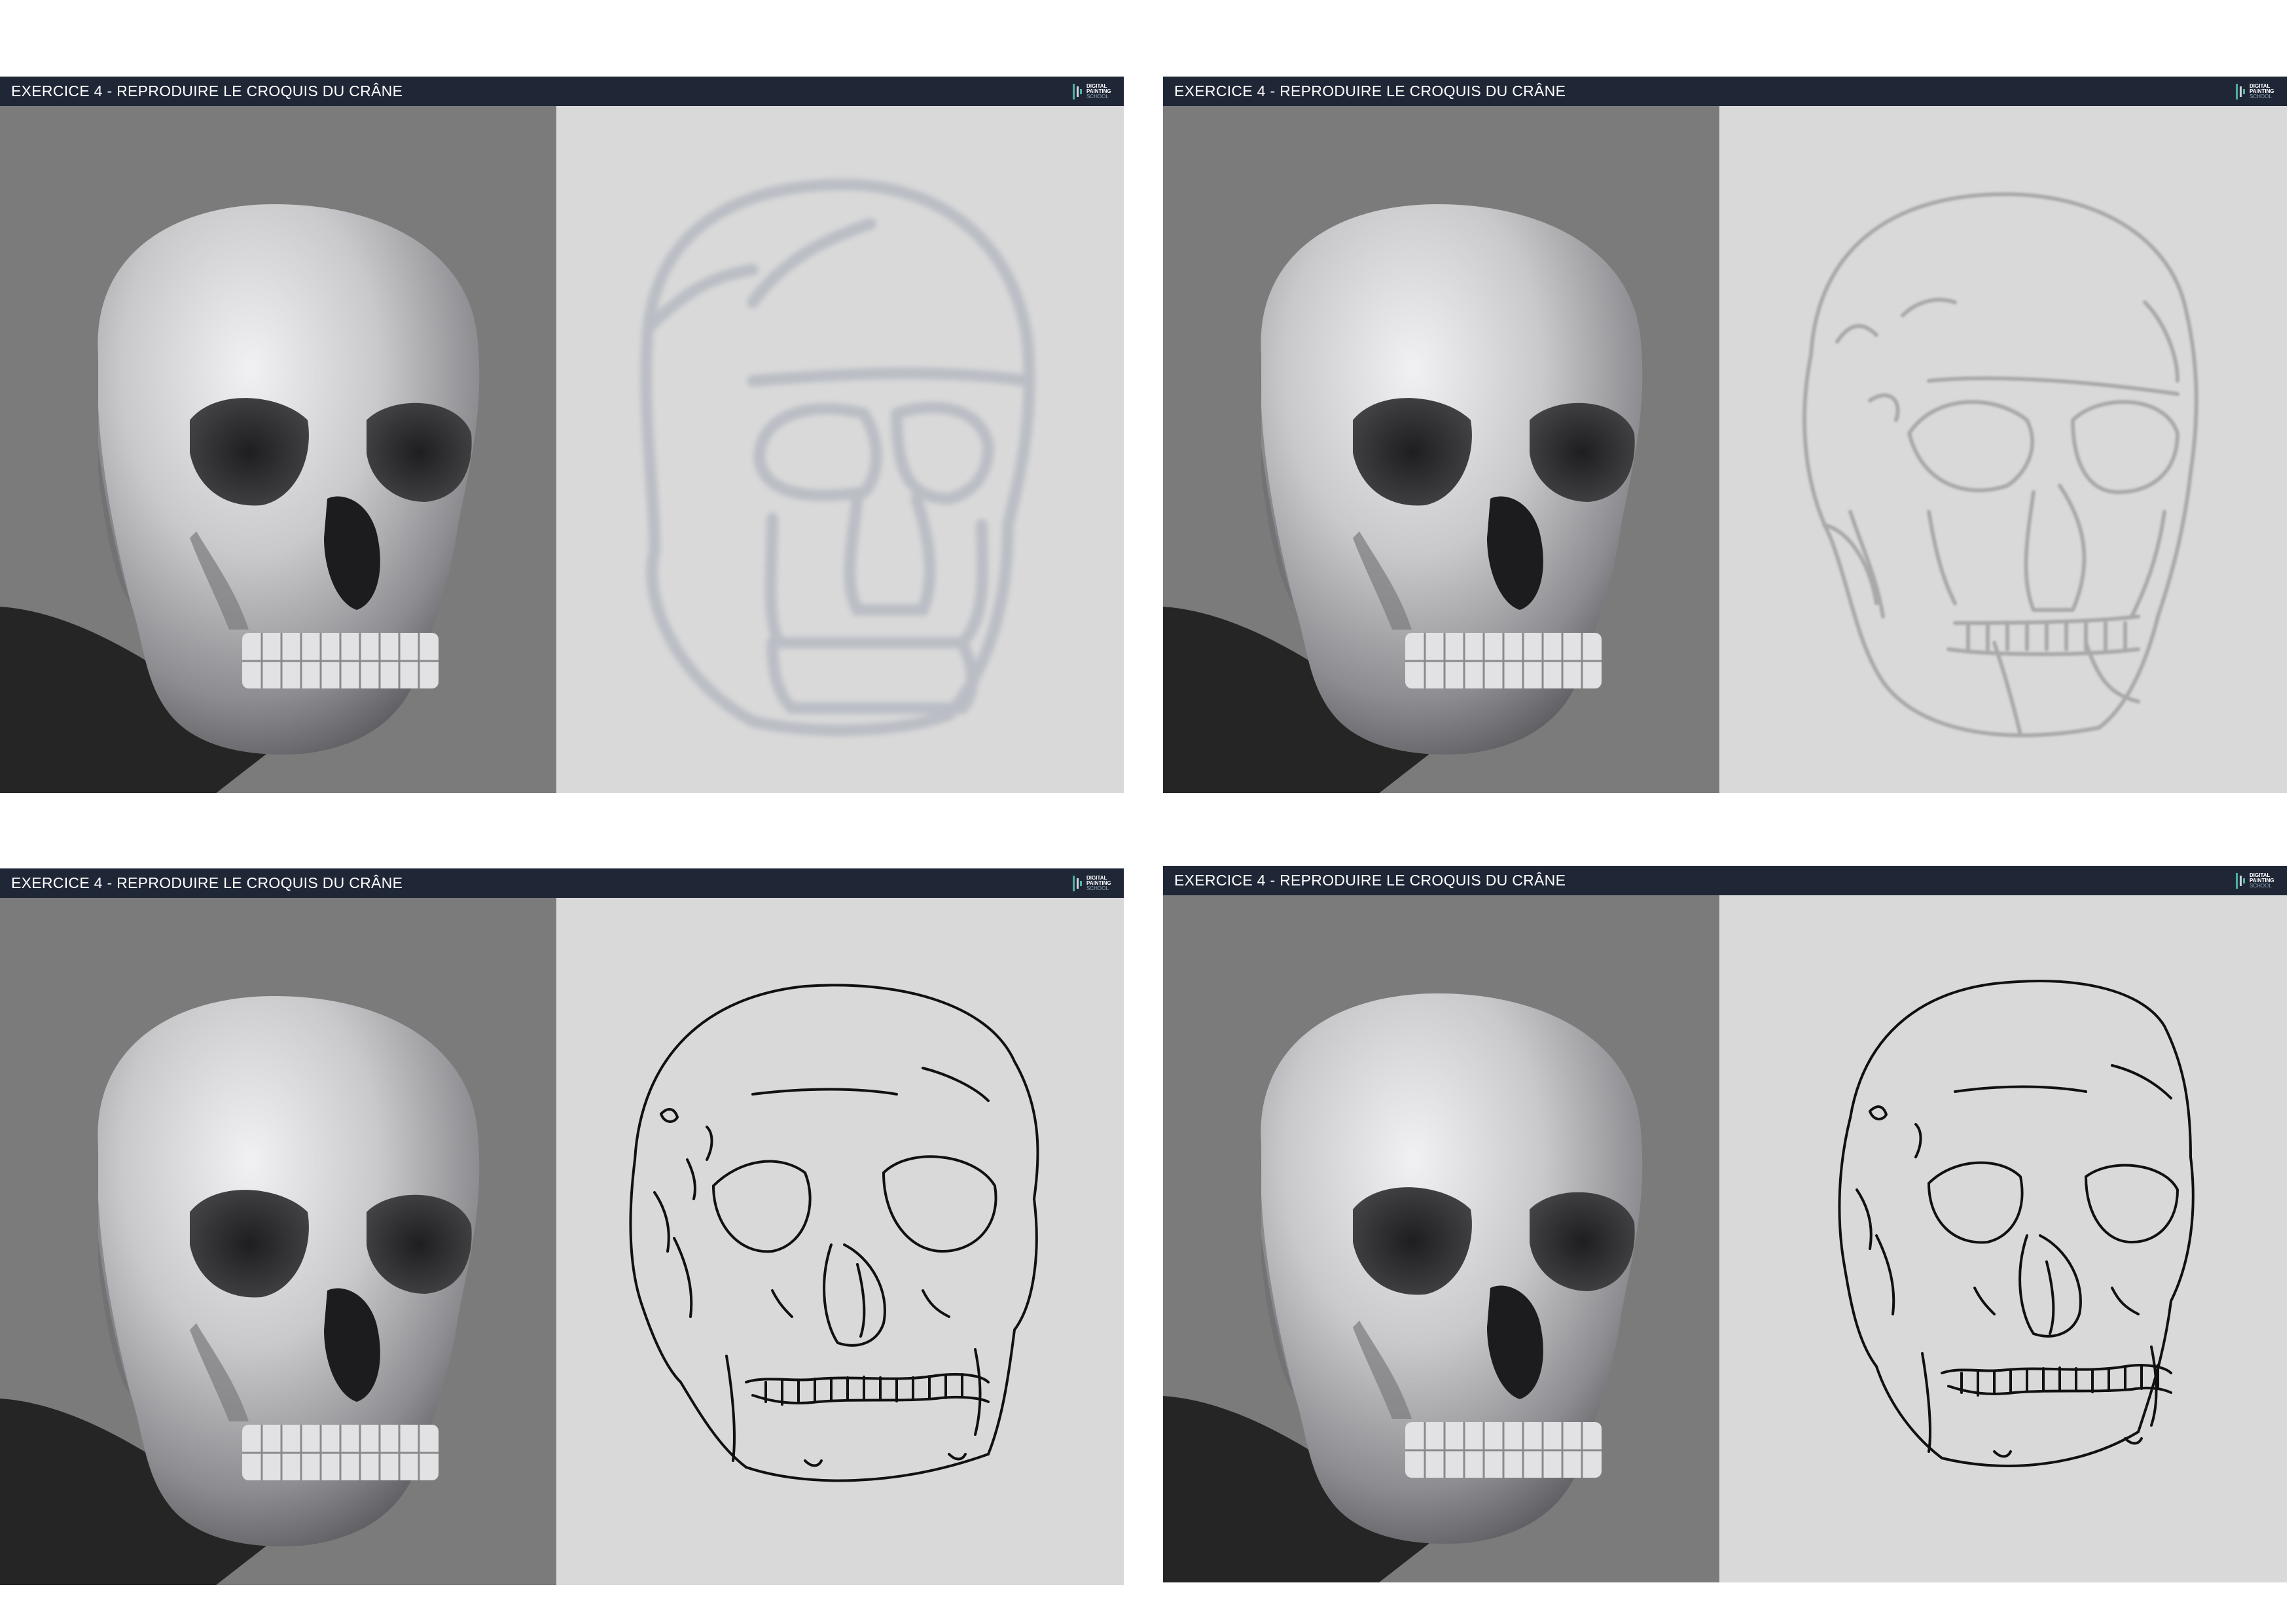 The width and height of the screenshot is (2296, 1623). Describe the element at coordinates (837, 457) in the screenshot. I see `skull-sketch-rough` at that location.